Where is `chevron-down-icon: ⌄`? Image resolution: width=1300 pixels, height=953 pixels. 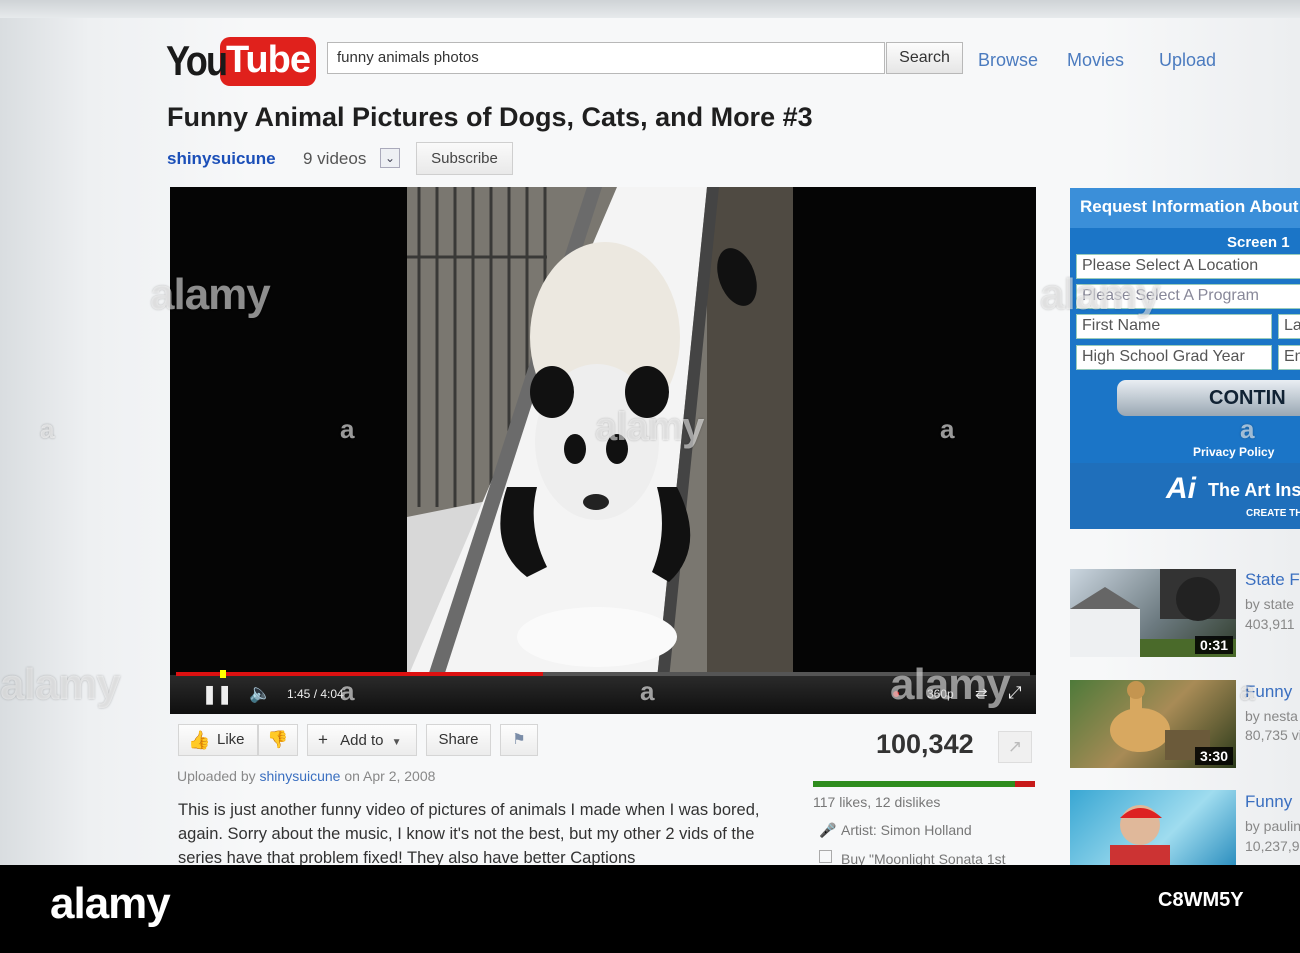
chevron-down-icon: ⌄ is located at coordinates (390, 158).